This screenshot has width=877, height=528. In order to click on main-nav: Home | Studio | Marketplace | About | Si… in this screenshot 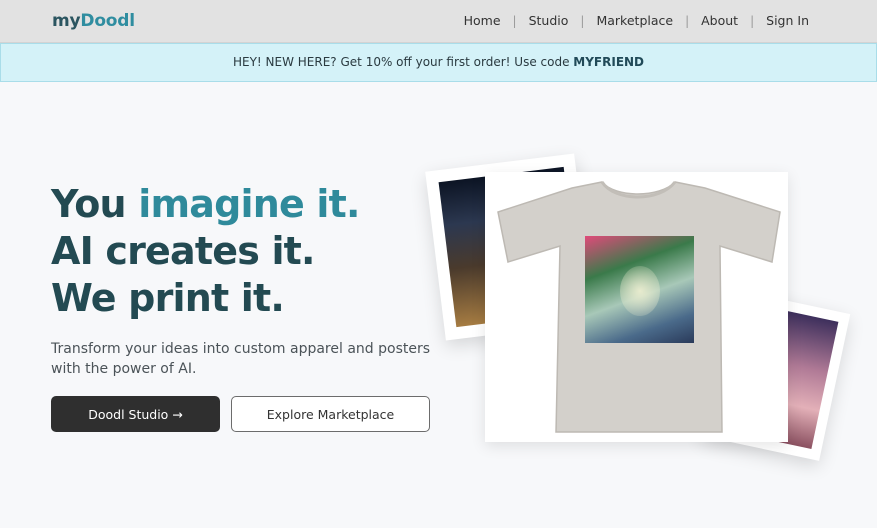, I will do `click(636, 20)`.